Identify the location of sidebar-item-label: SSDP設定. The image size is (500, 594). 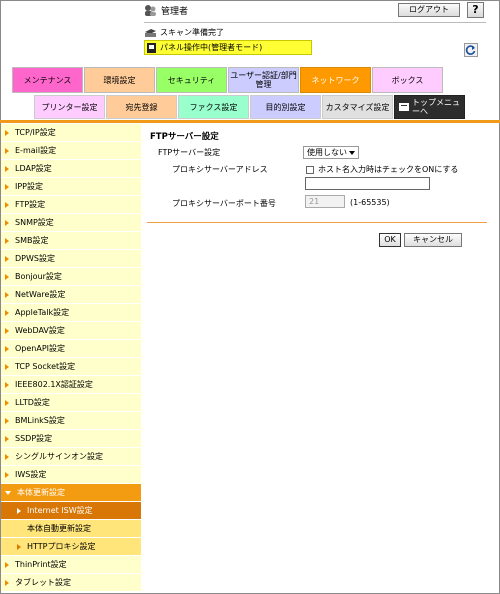
(34, 438).